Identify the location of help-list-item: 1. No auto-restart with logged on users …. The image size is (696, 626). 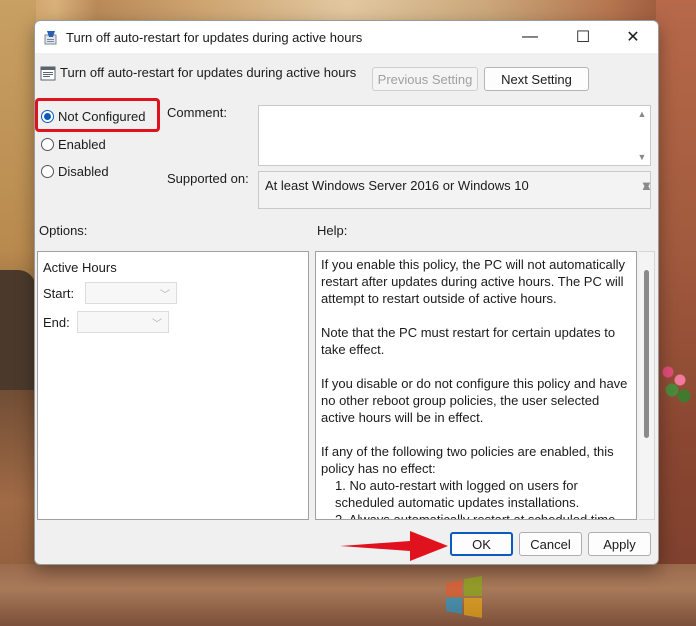
(457, 494).